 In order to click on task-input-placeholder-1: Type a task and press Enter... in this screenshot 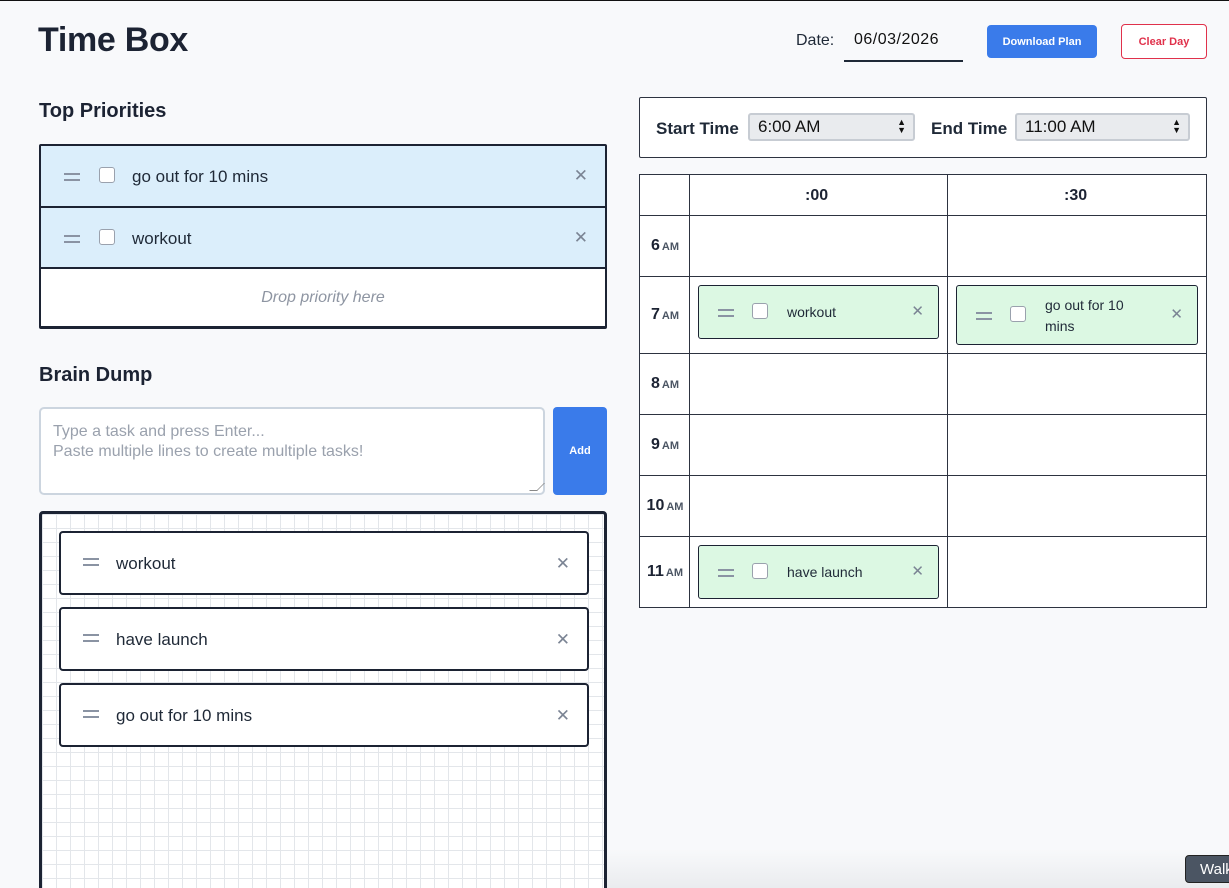, I will do `click(159, 431)`.